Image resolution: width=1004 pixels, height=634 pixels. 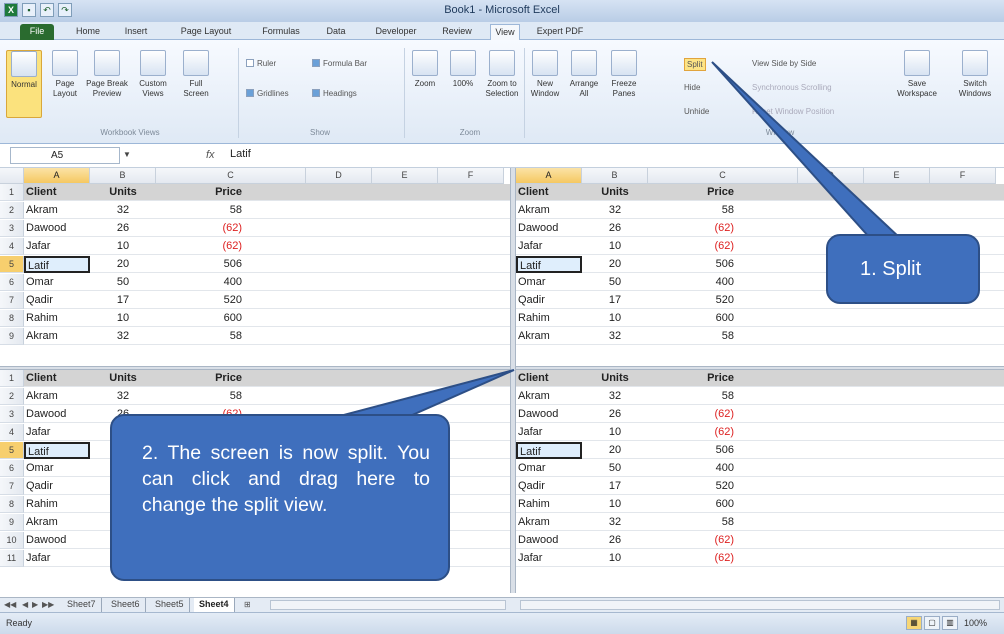 I want to click on freeze-panes-button: Freeze Panes, so click(x=624, y=74).